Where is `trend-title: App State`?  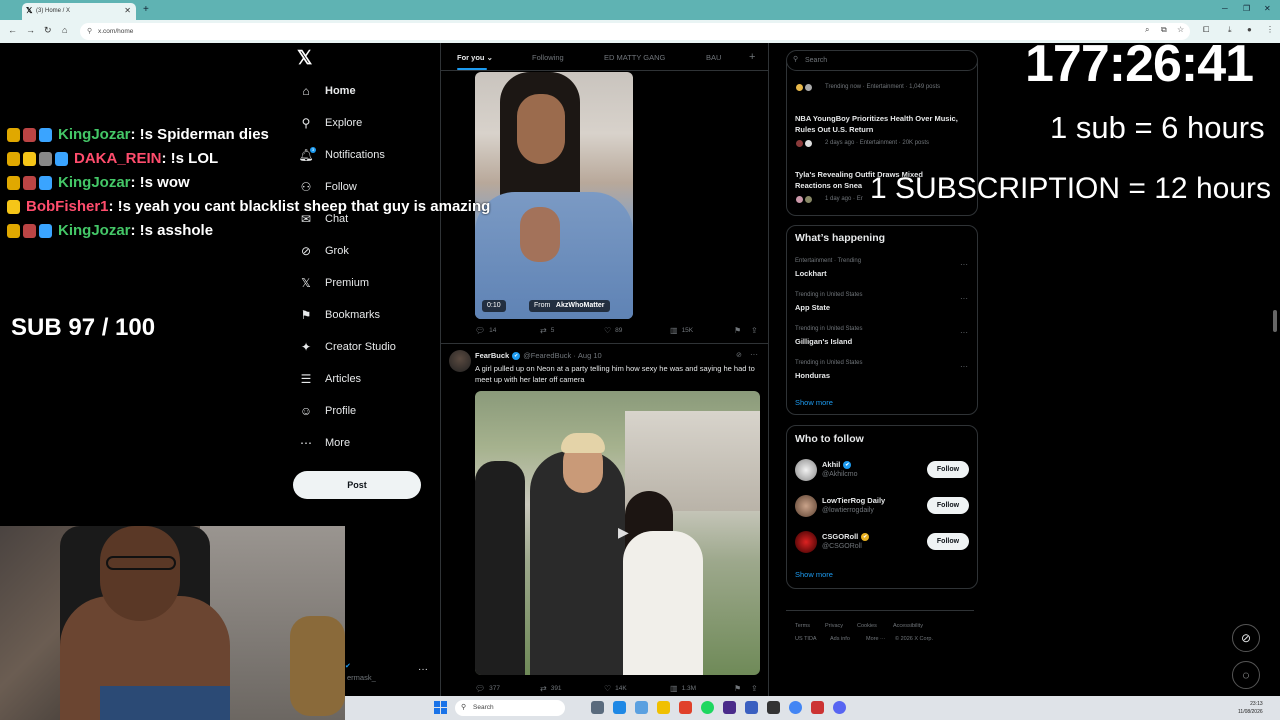
trend-title: App State is located at coordinates (812, 307).